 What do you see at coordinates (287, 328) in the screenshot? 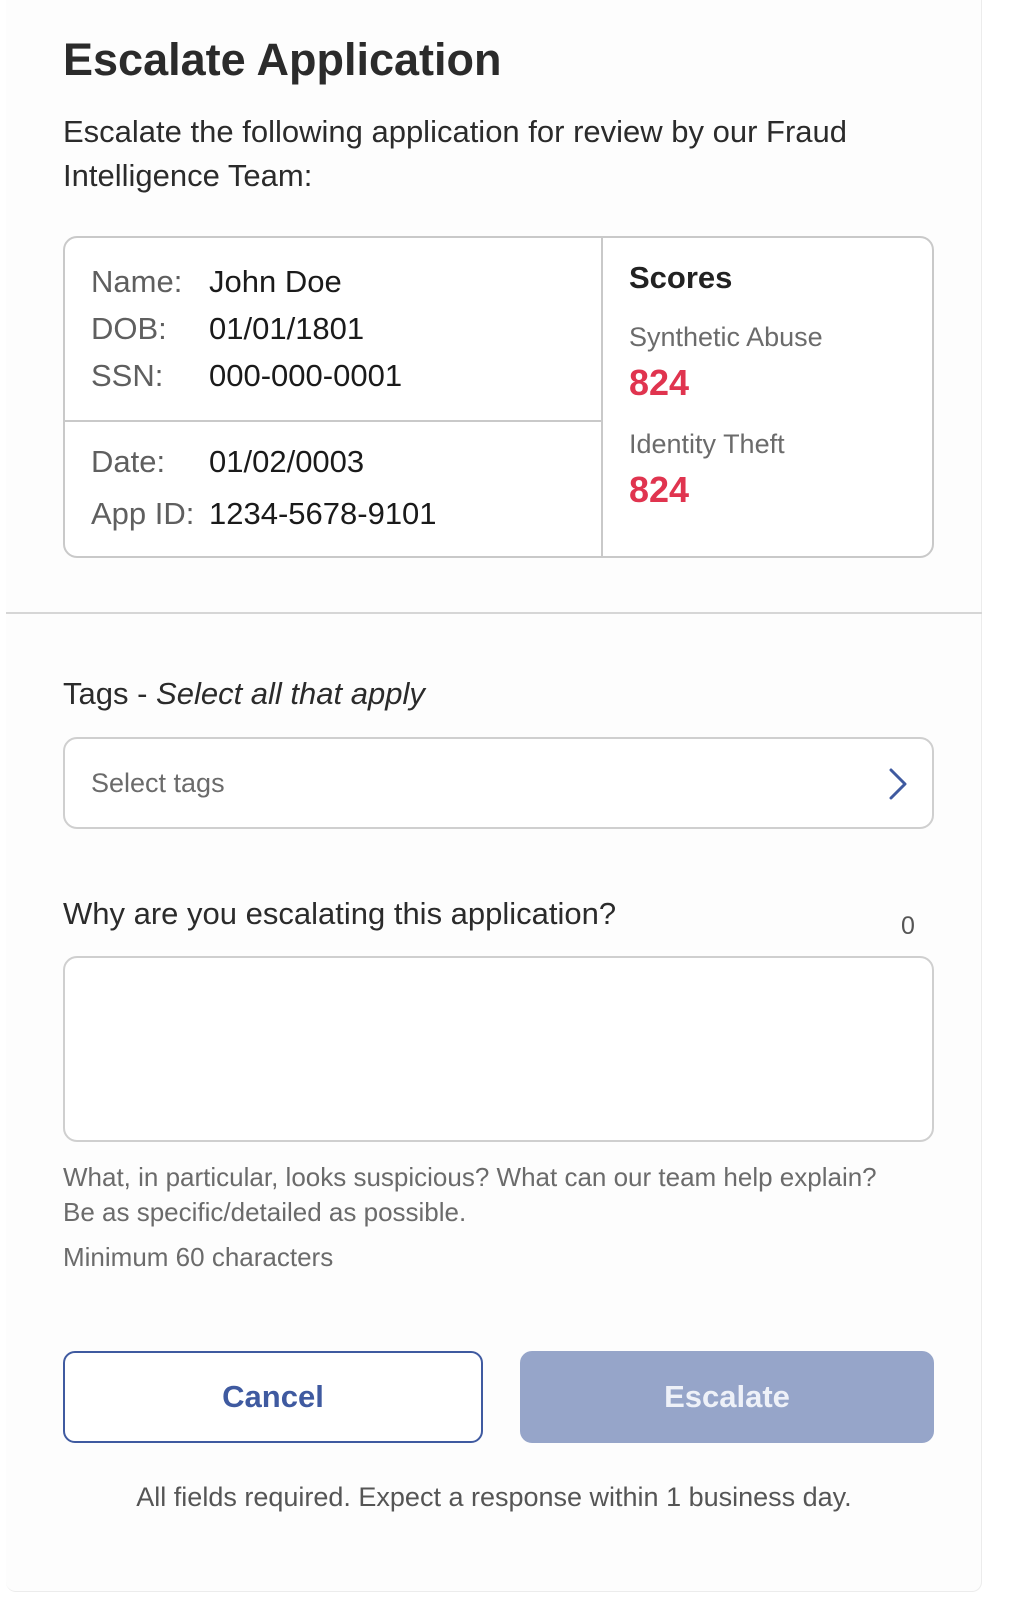
I see `dob-value: 01/01/1801` at bounding box center [287, 328].